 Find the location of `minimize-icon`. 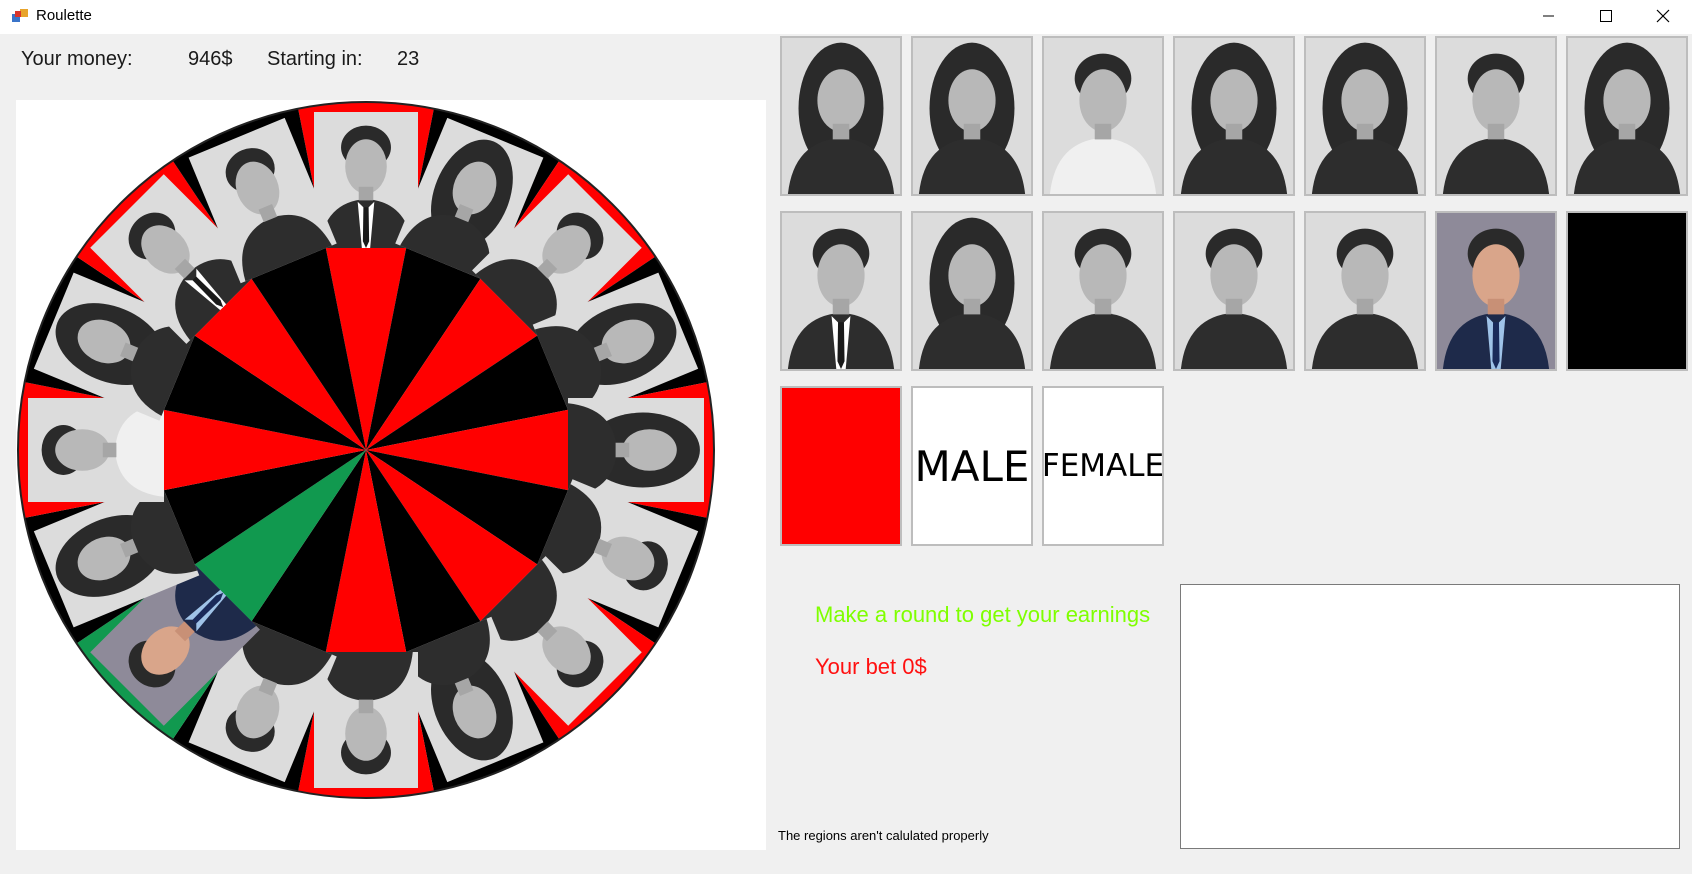

minimize-icon is located at coordinates (1548, 16).